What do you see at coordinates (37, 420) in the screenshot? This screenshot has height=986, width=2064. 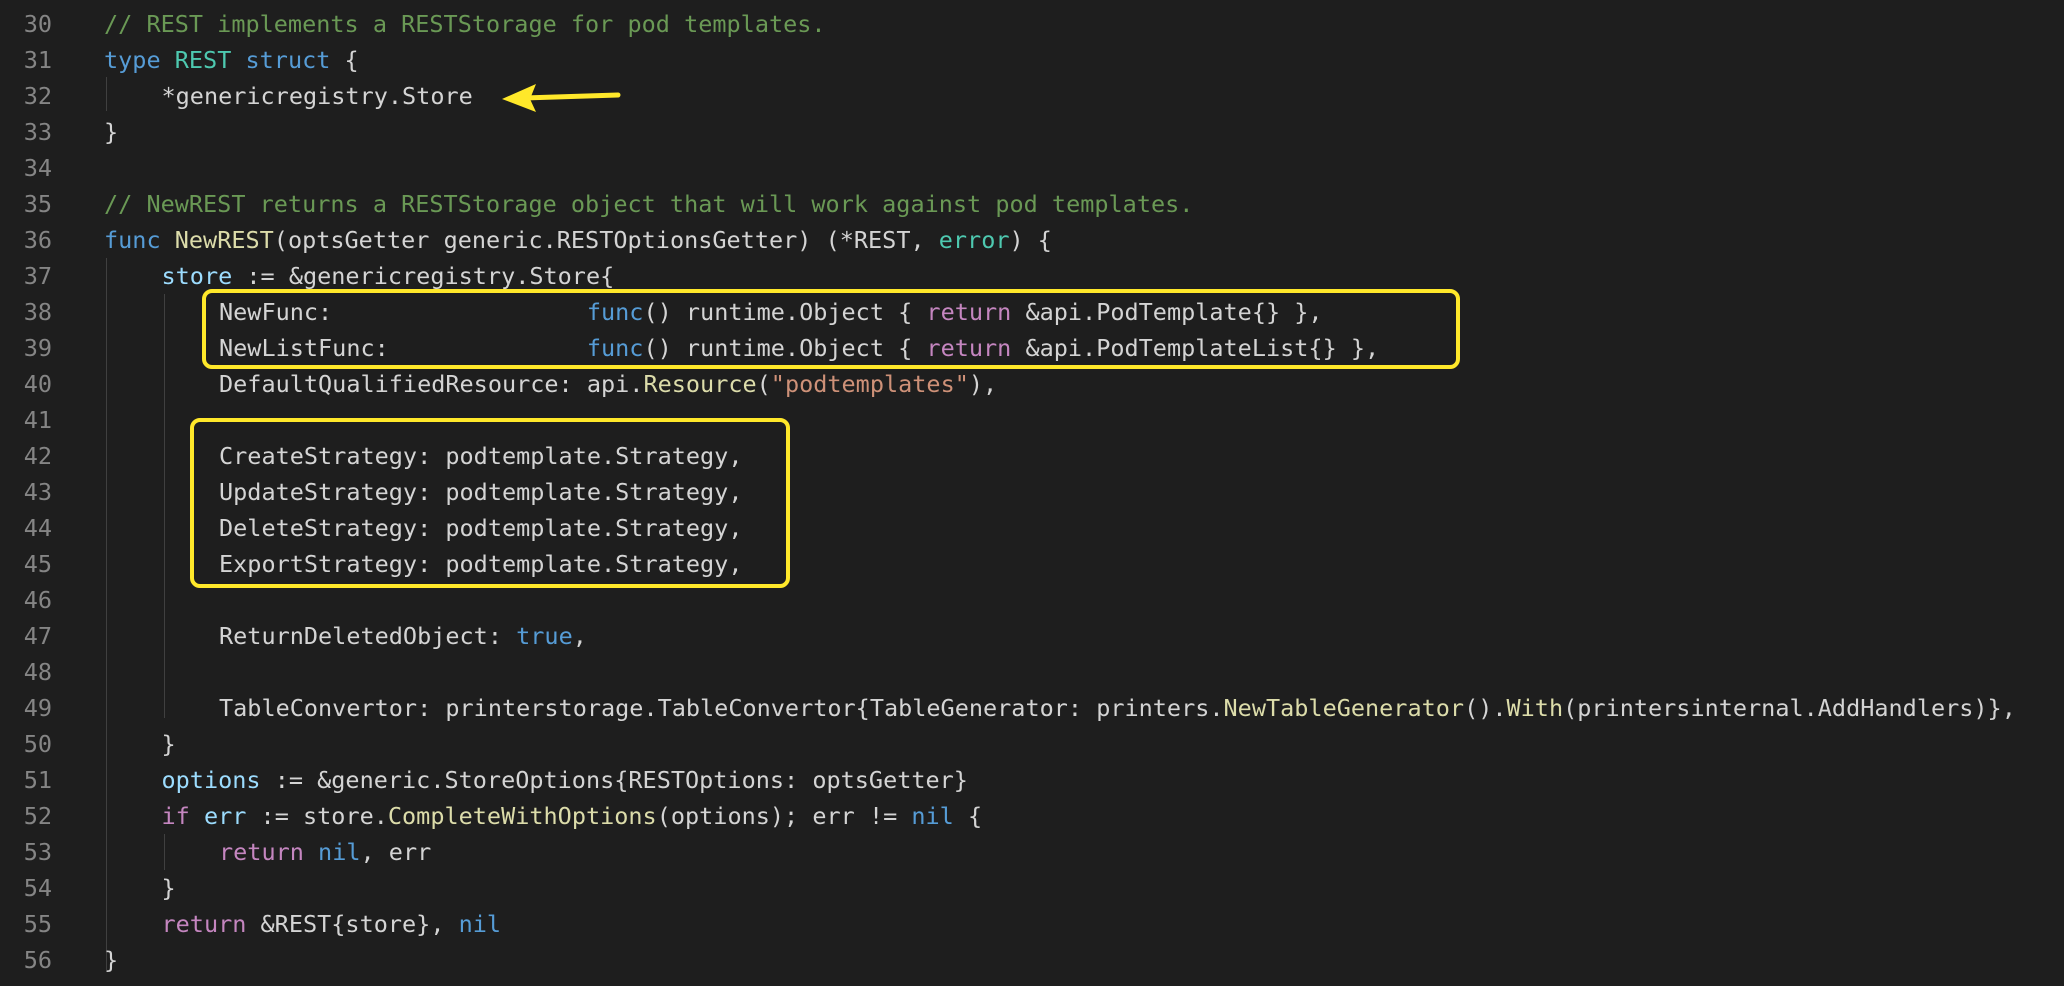 I see `line-number: 41` at bounding box center [37, 420].